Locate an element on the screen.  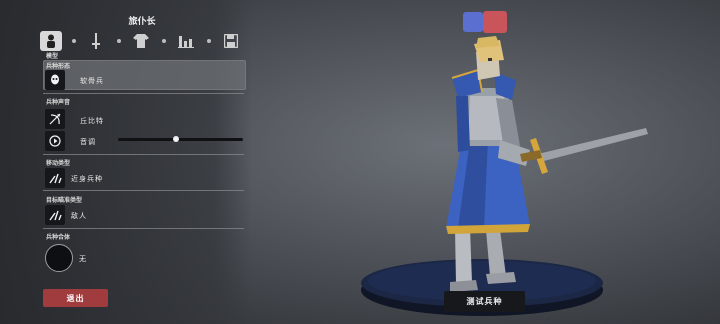
sword-icon is located at coordinates (96, 41).